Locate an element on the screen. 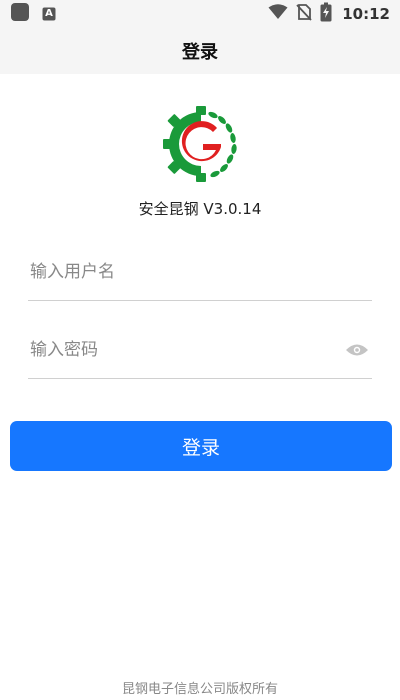 The image size is (400, 700). page-title: 登录 is located at coordinates (200, 52).